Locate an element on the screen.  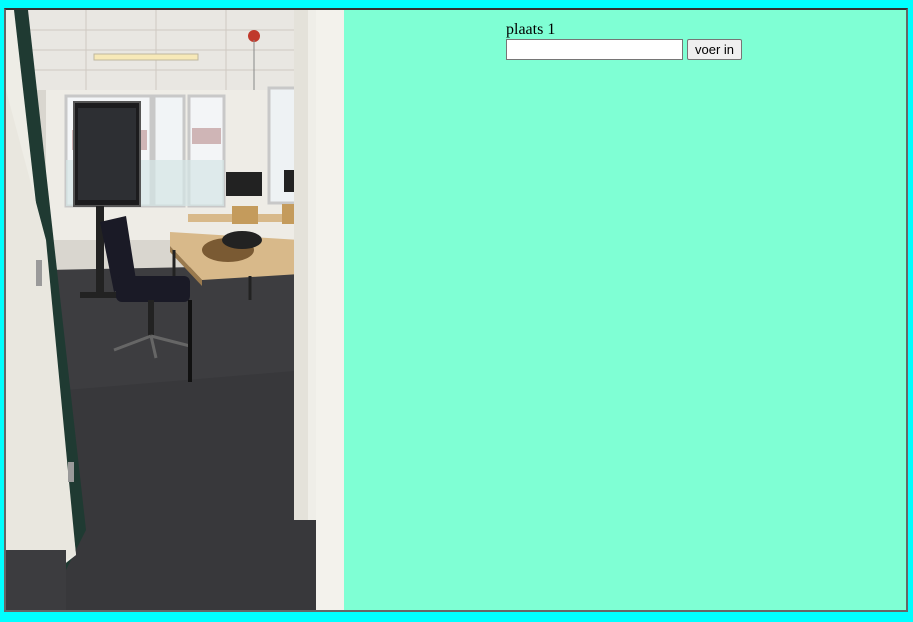
form-row: voer in is located at coordinates (624, 49).